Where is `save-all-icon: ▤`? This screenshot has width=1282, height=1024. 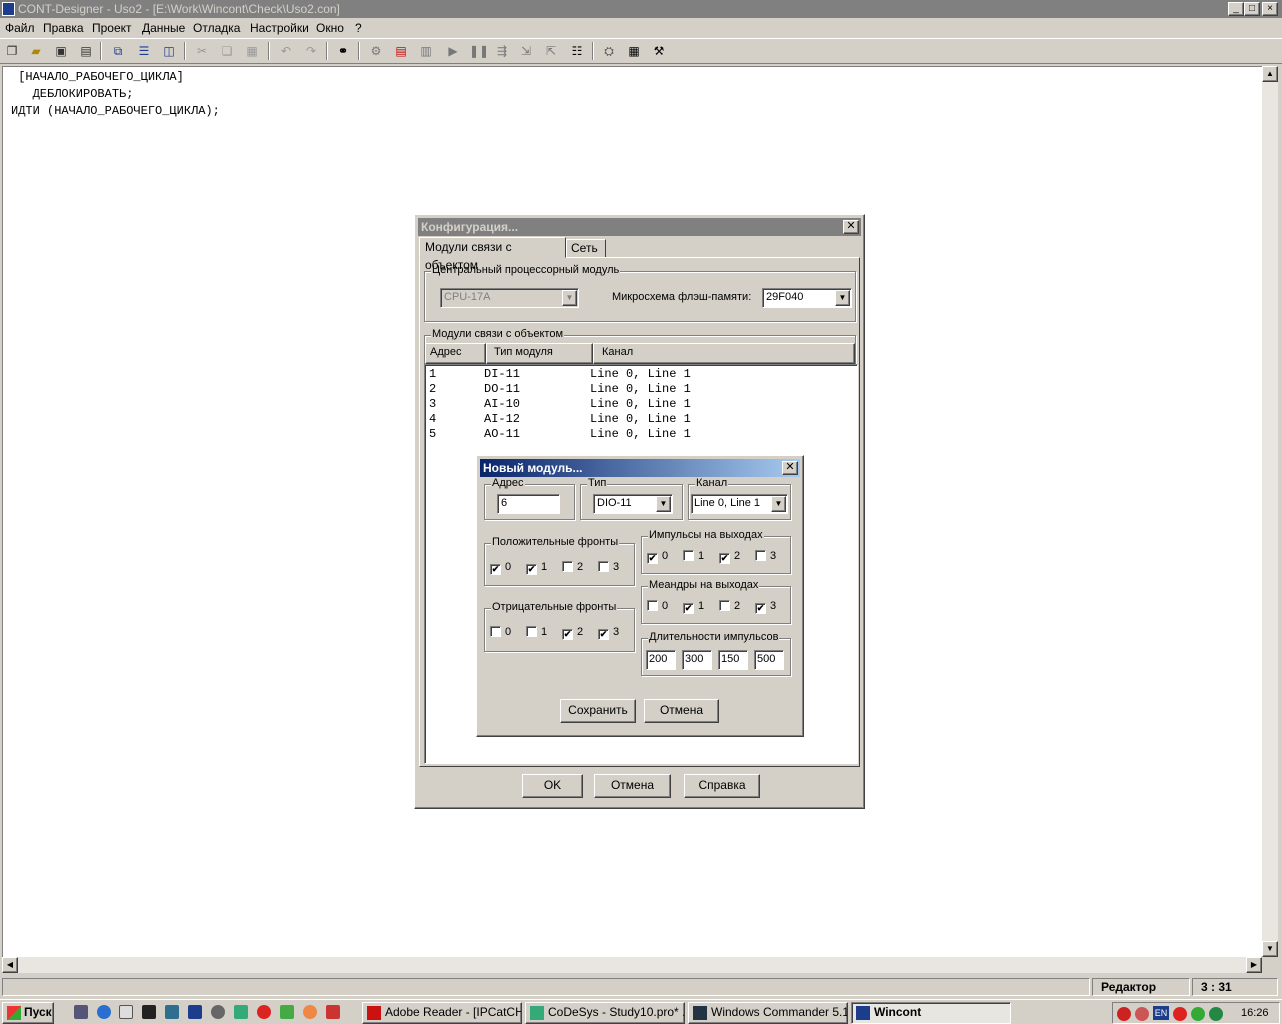 save-all-icon: ▤ is located at coordinates (86, 51).